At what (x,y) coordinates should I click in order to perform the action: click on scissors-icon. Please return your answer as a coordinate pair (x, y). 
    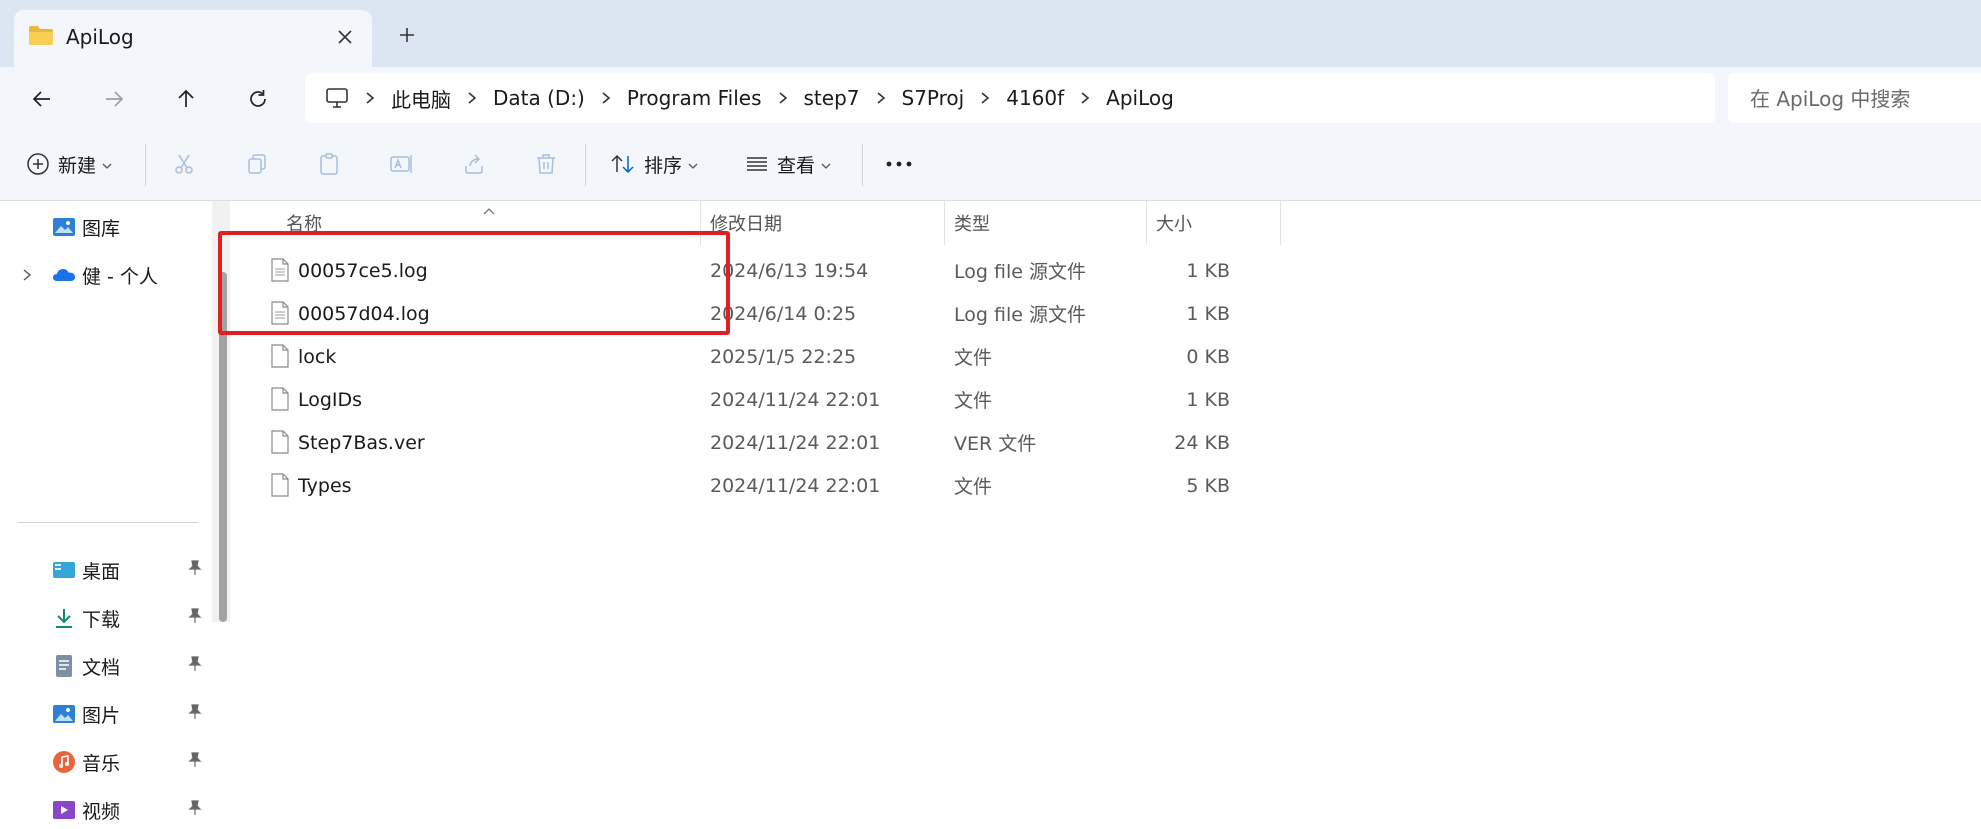
    Looking at the image, I should click on (184, 164).